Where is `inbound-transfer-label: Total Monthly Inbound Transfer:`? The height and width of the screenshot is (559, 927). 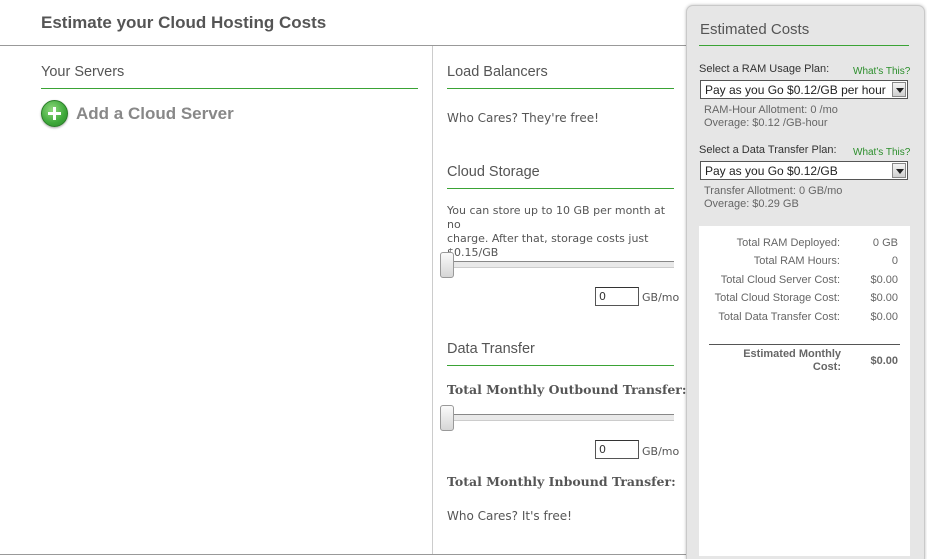
inbound-transfer-label: Total Monthly Inbound Transfer: is located at coordinates (561, 481).